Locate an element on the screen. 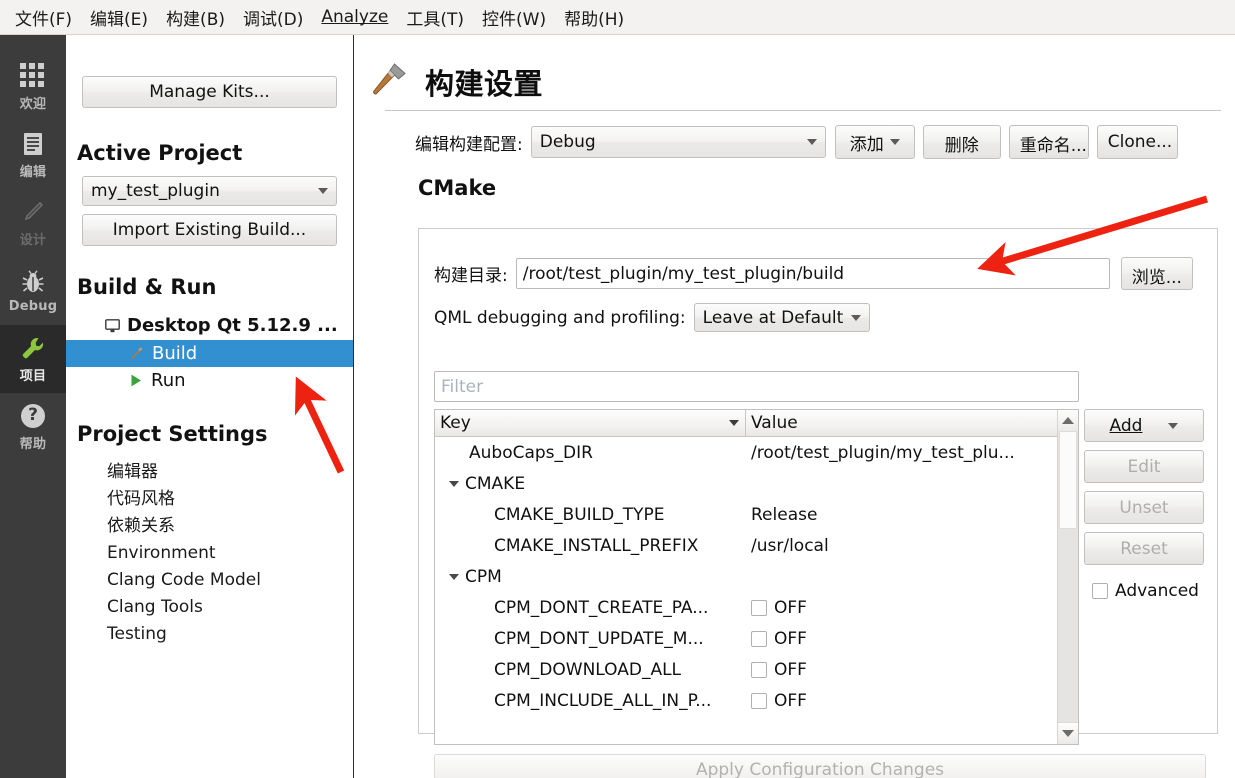  project-settings-item-clang-code-model: Clang Code Model is located at coordinates (209, 580).